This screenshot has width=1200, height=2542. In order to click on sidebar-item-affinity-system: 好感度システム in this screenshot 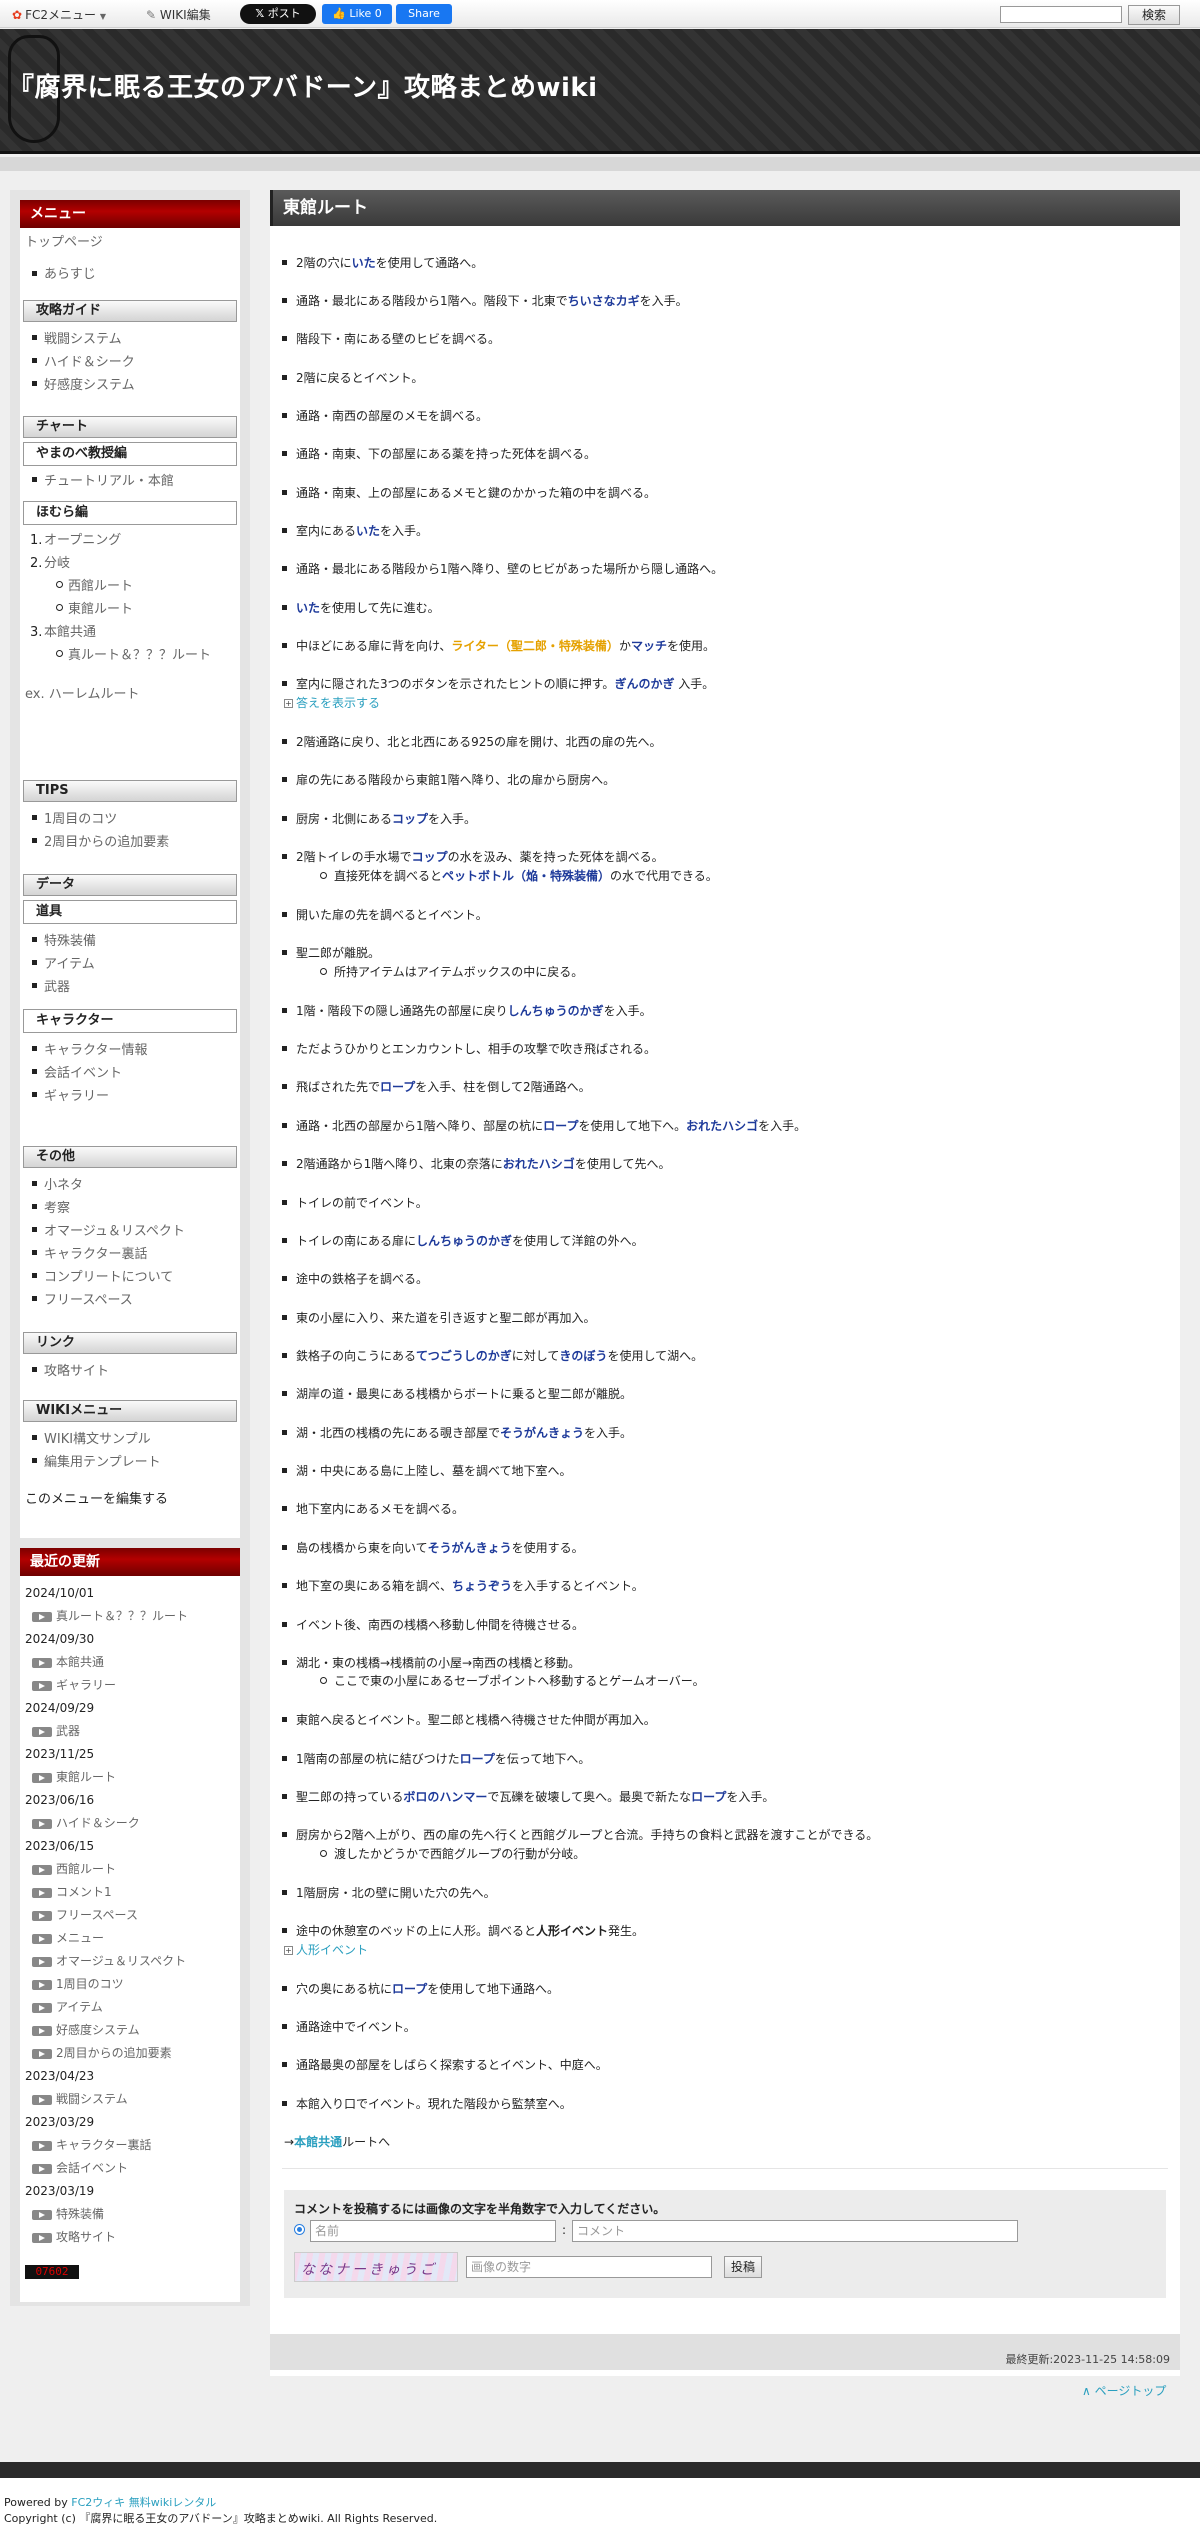, I will do `click(130, 385)`.